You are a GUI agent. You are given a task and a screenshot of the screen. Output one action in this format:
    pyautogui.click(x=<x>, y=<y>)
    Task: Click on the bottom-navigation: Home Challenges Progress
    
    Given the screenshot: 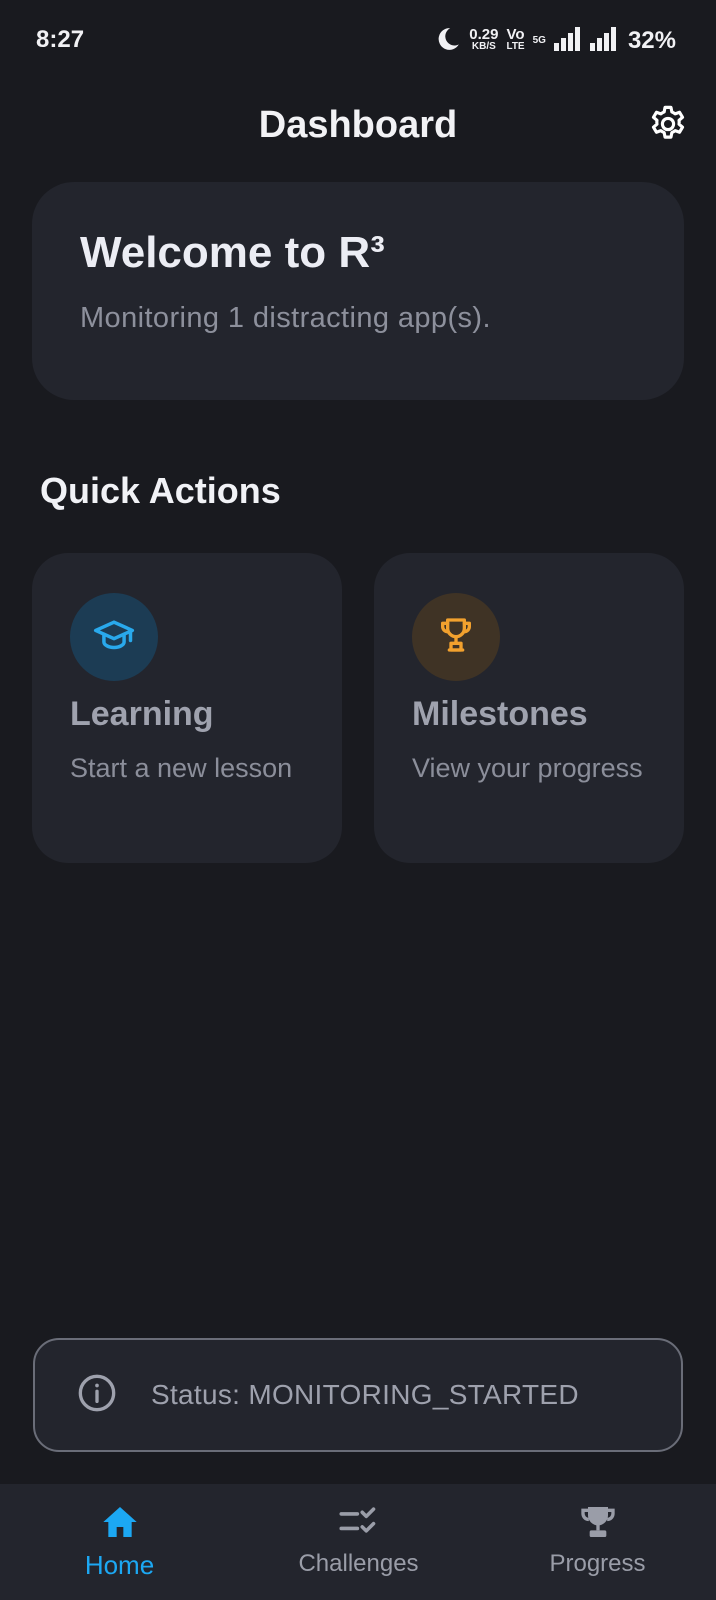 What is the action you would take?
    pyautogui.click(x=358, y=1542)
    